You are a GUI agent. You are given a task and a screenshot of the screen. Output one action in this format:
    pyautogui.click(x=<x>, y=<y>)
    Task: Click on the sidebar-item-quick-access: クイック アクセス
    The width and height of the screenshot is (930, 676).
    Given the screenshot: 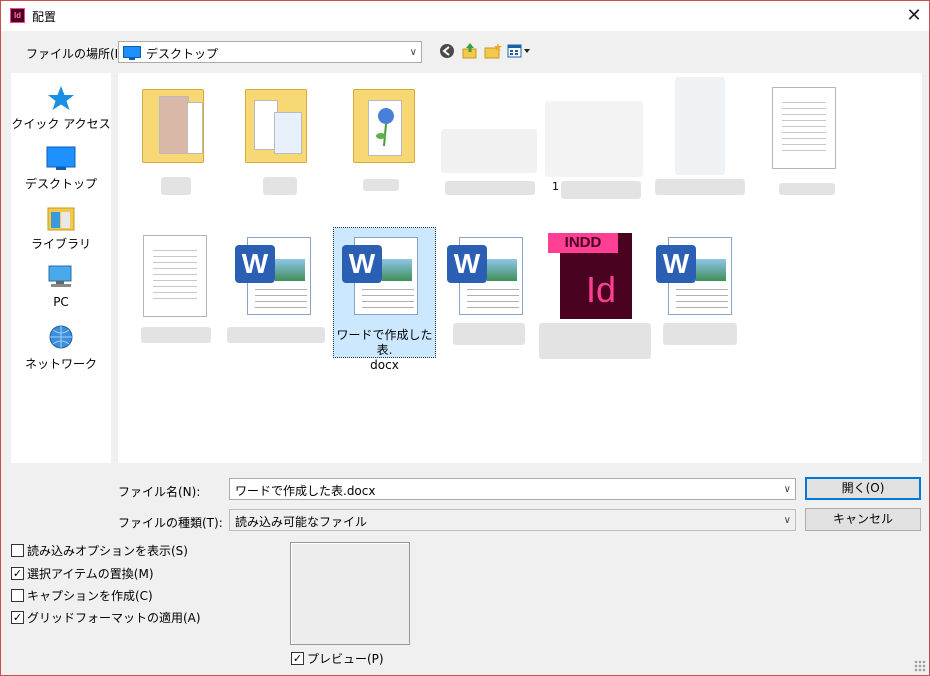 What is the action you would take?
    pyautogui.click(x=61, y=107)
    